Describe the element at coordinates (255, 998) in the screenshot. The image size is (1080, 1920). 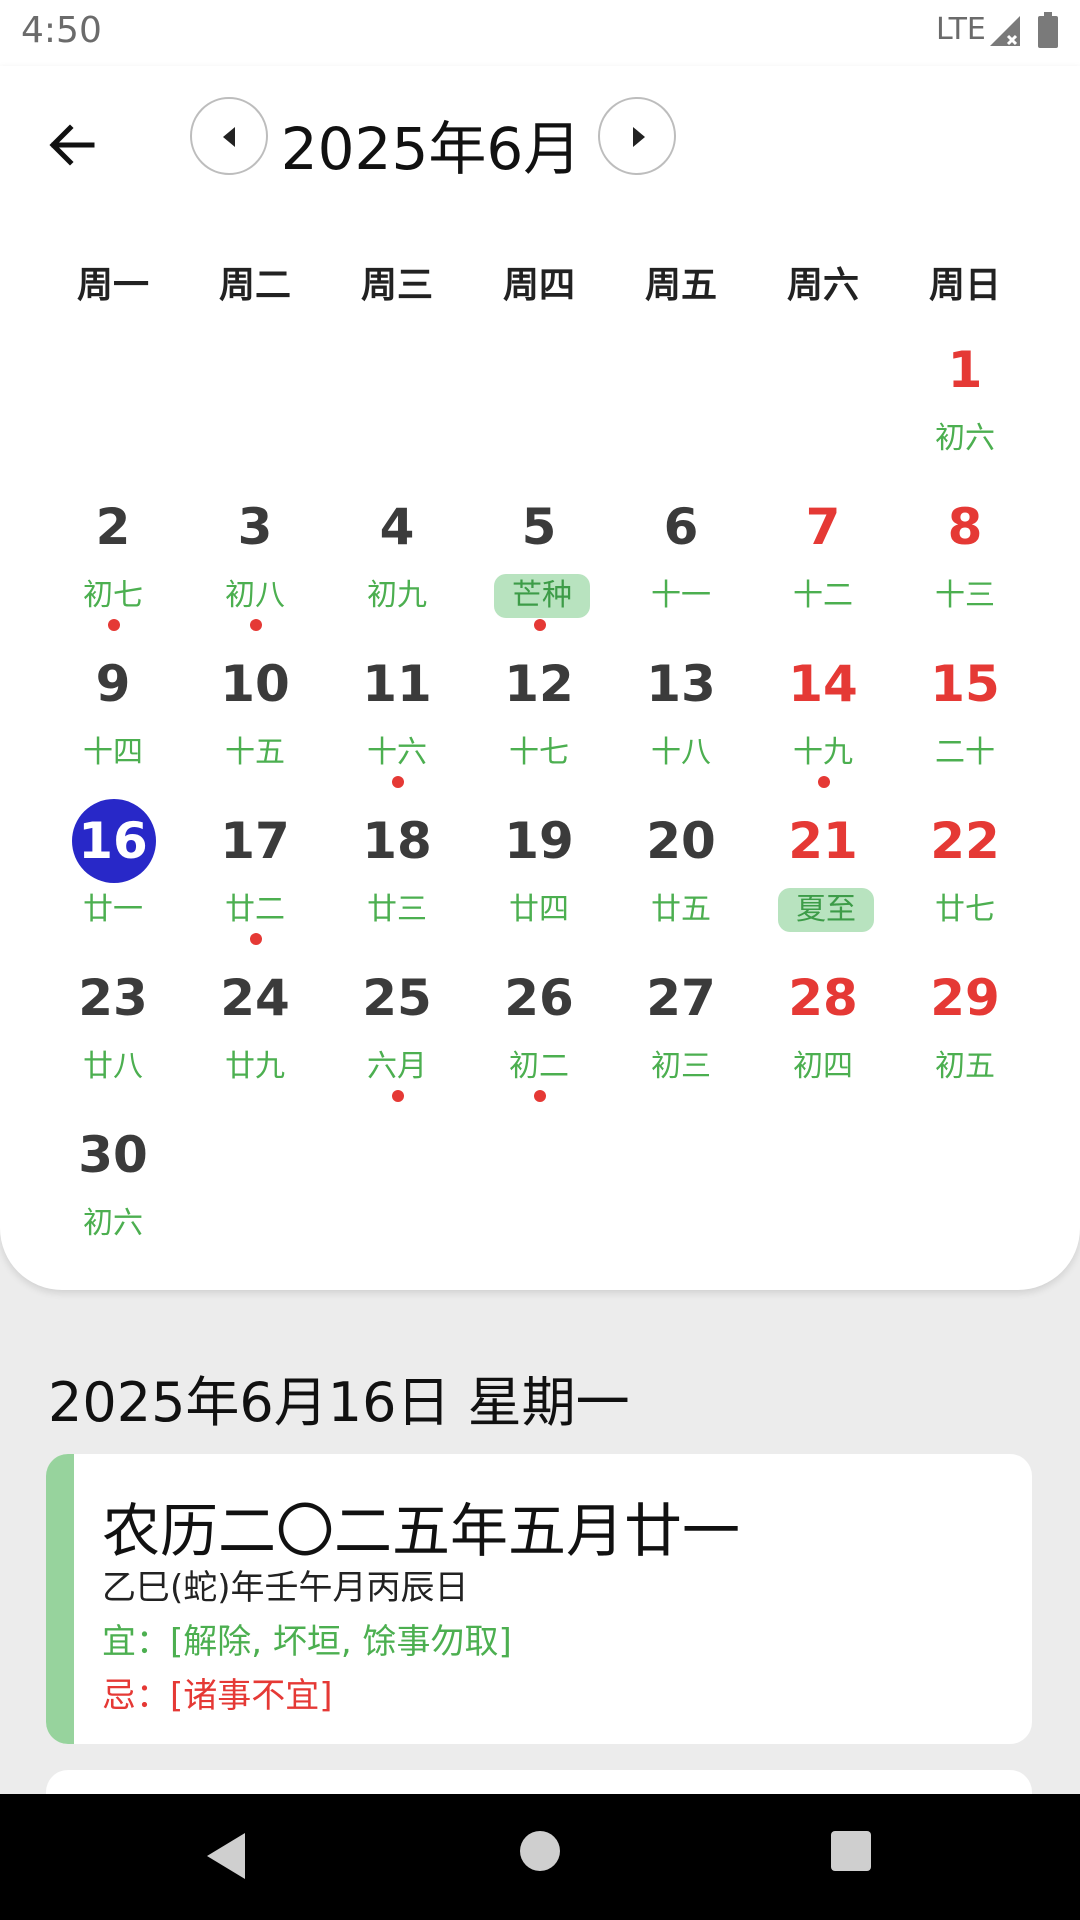
I see `day-number: 24` at that location.